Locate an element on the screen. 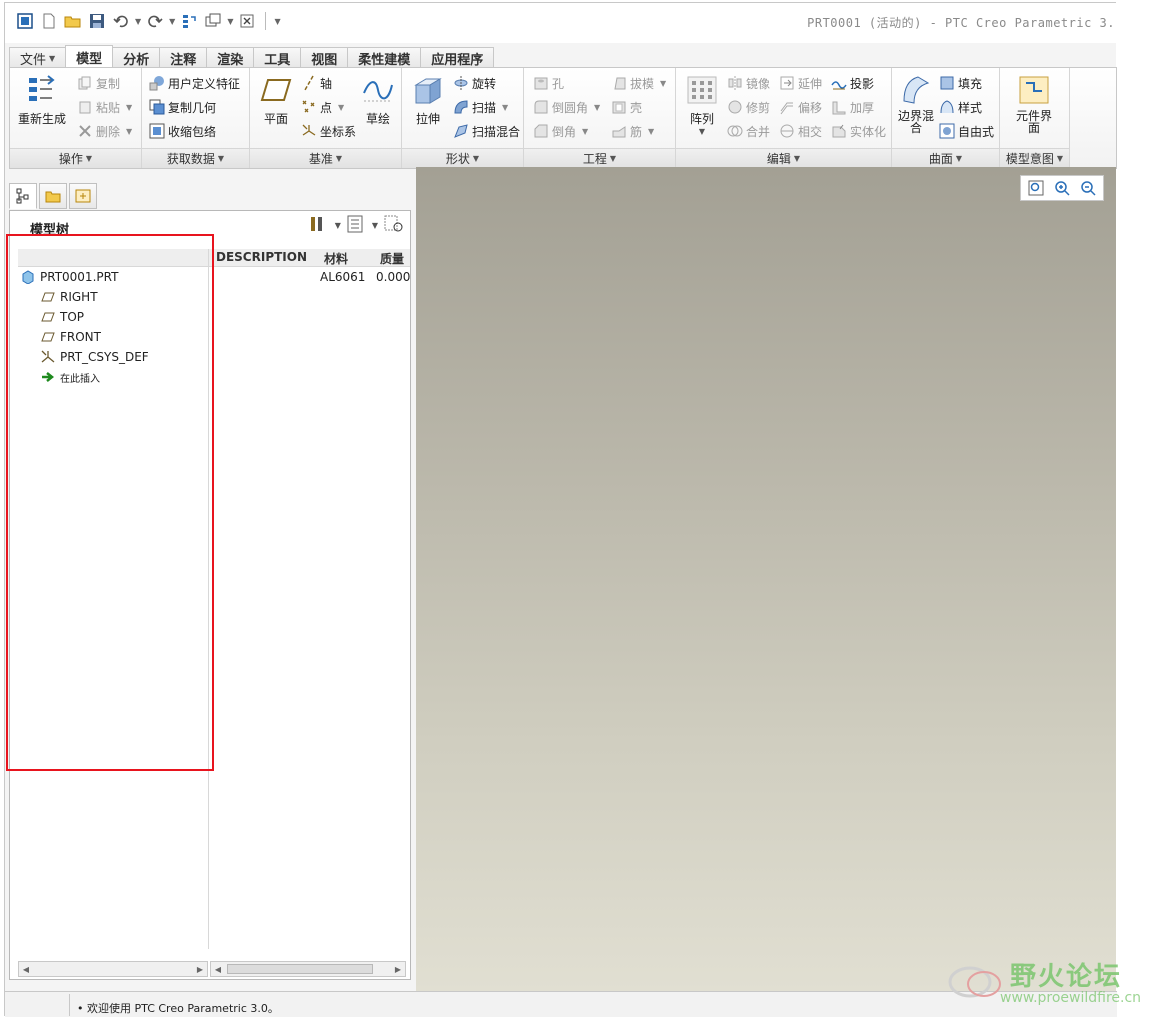 The width and height of the screenshot is (1152, 1018). tab-favorites is located at coordinates (83, 196).